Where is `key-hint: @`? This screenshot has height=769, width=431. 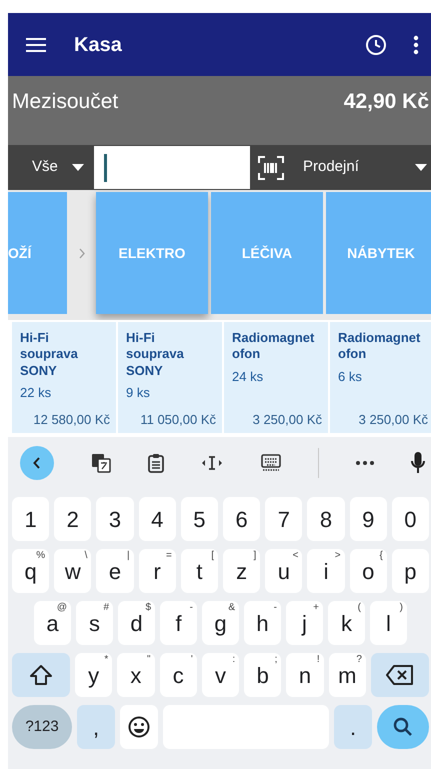
key-hint: @ is located at coordinates (61, 608).